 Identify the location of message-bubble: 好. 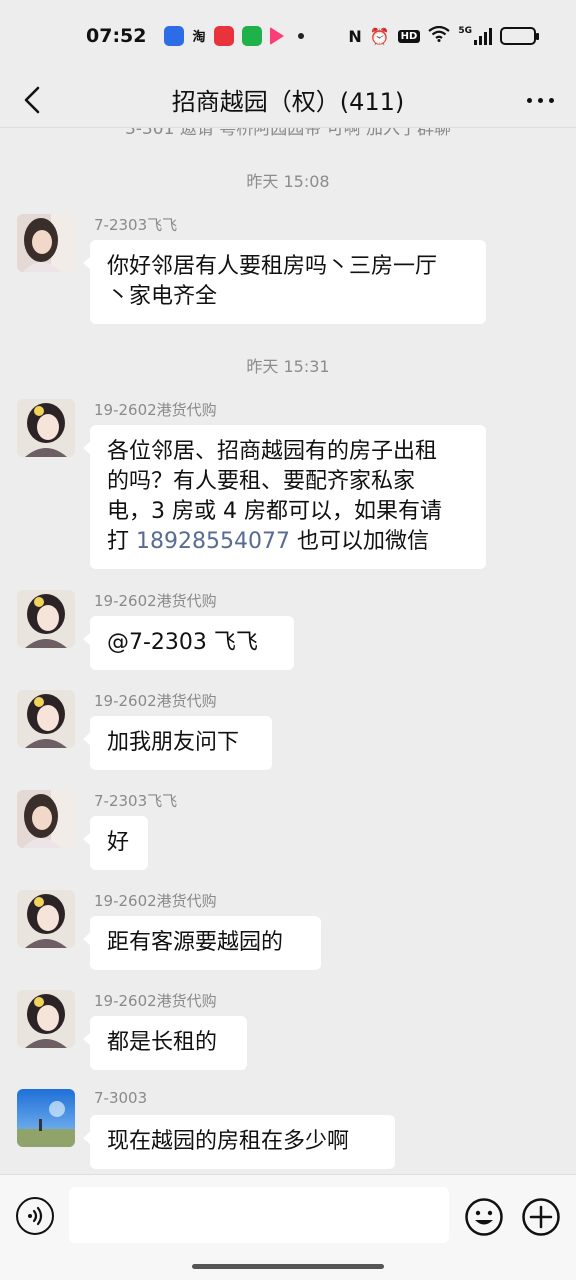
(115, 843).